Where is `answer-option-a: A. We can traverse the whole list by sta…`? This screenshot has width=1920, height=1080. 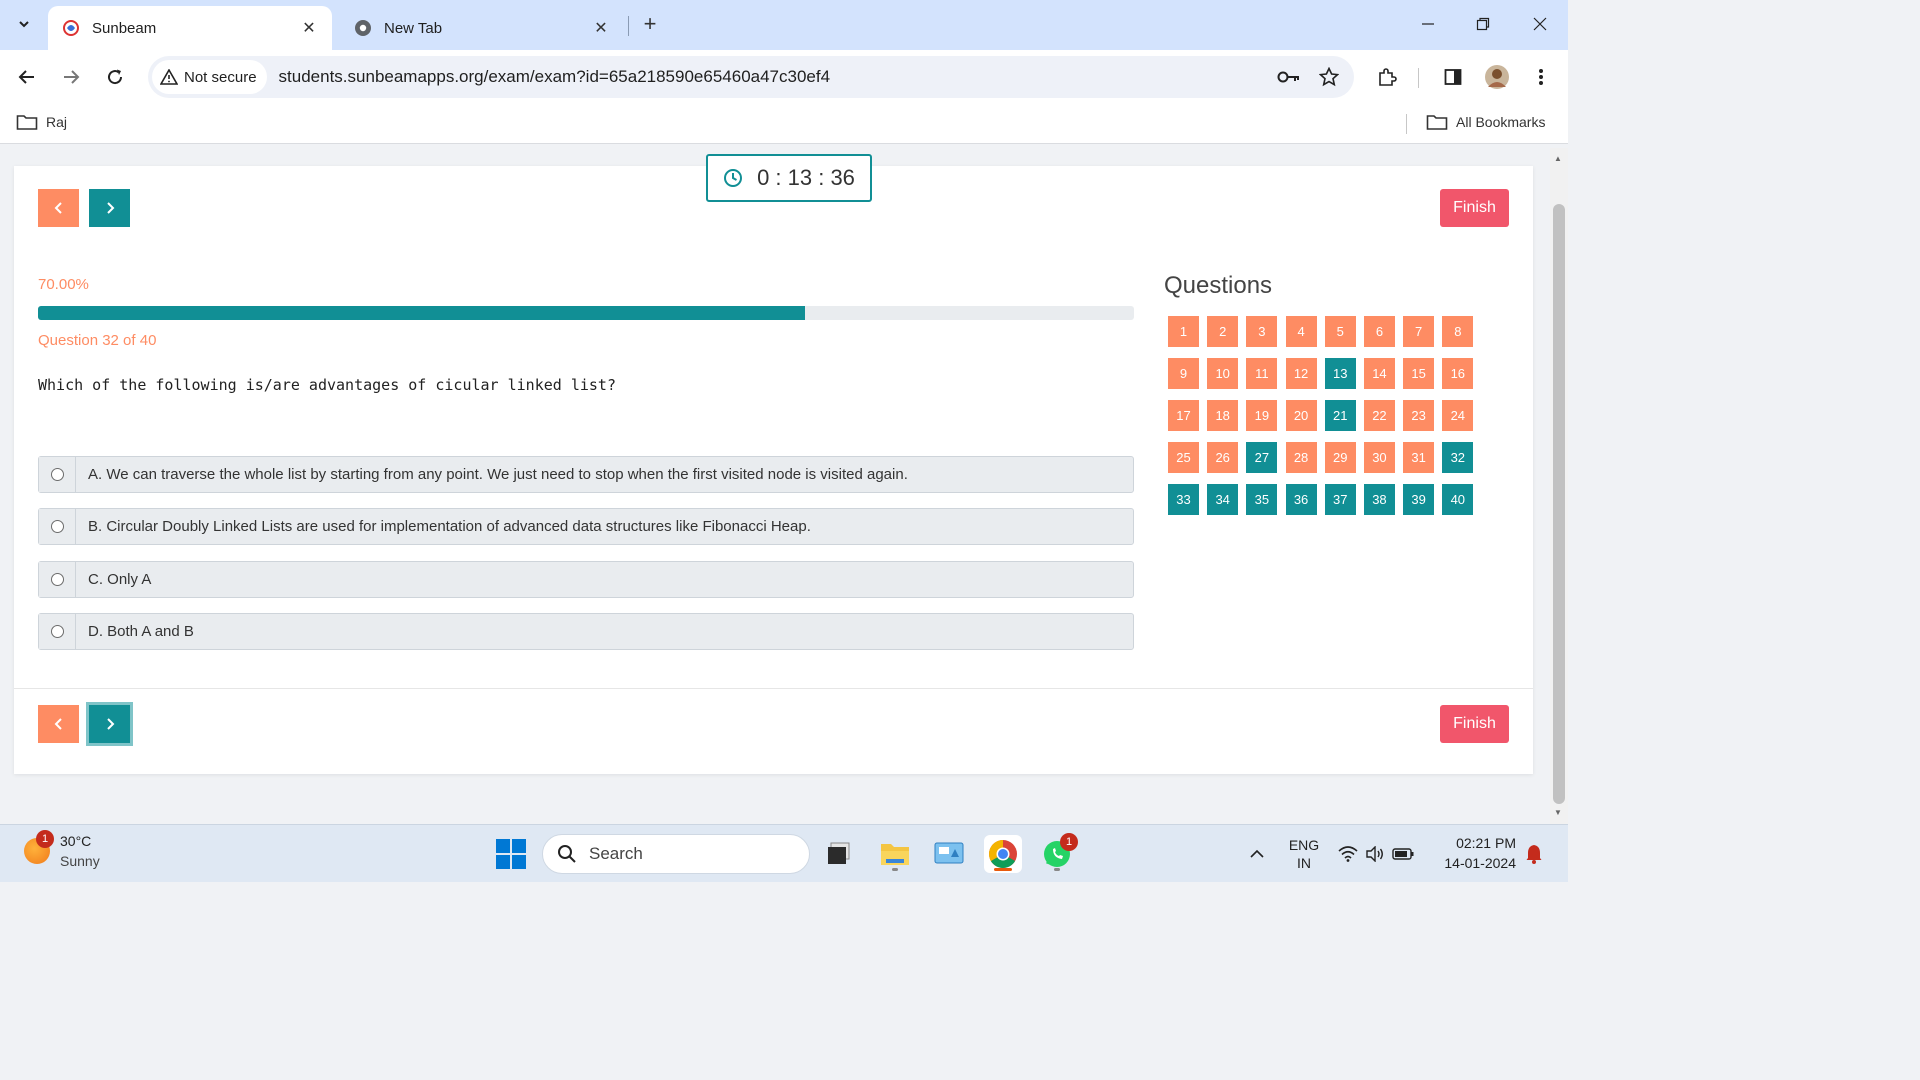
answer-option-a: A. We can traverse the whole list by sta… is located at coordinates (586, 474).